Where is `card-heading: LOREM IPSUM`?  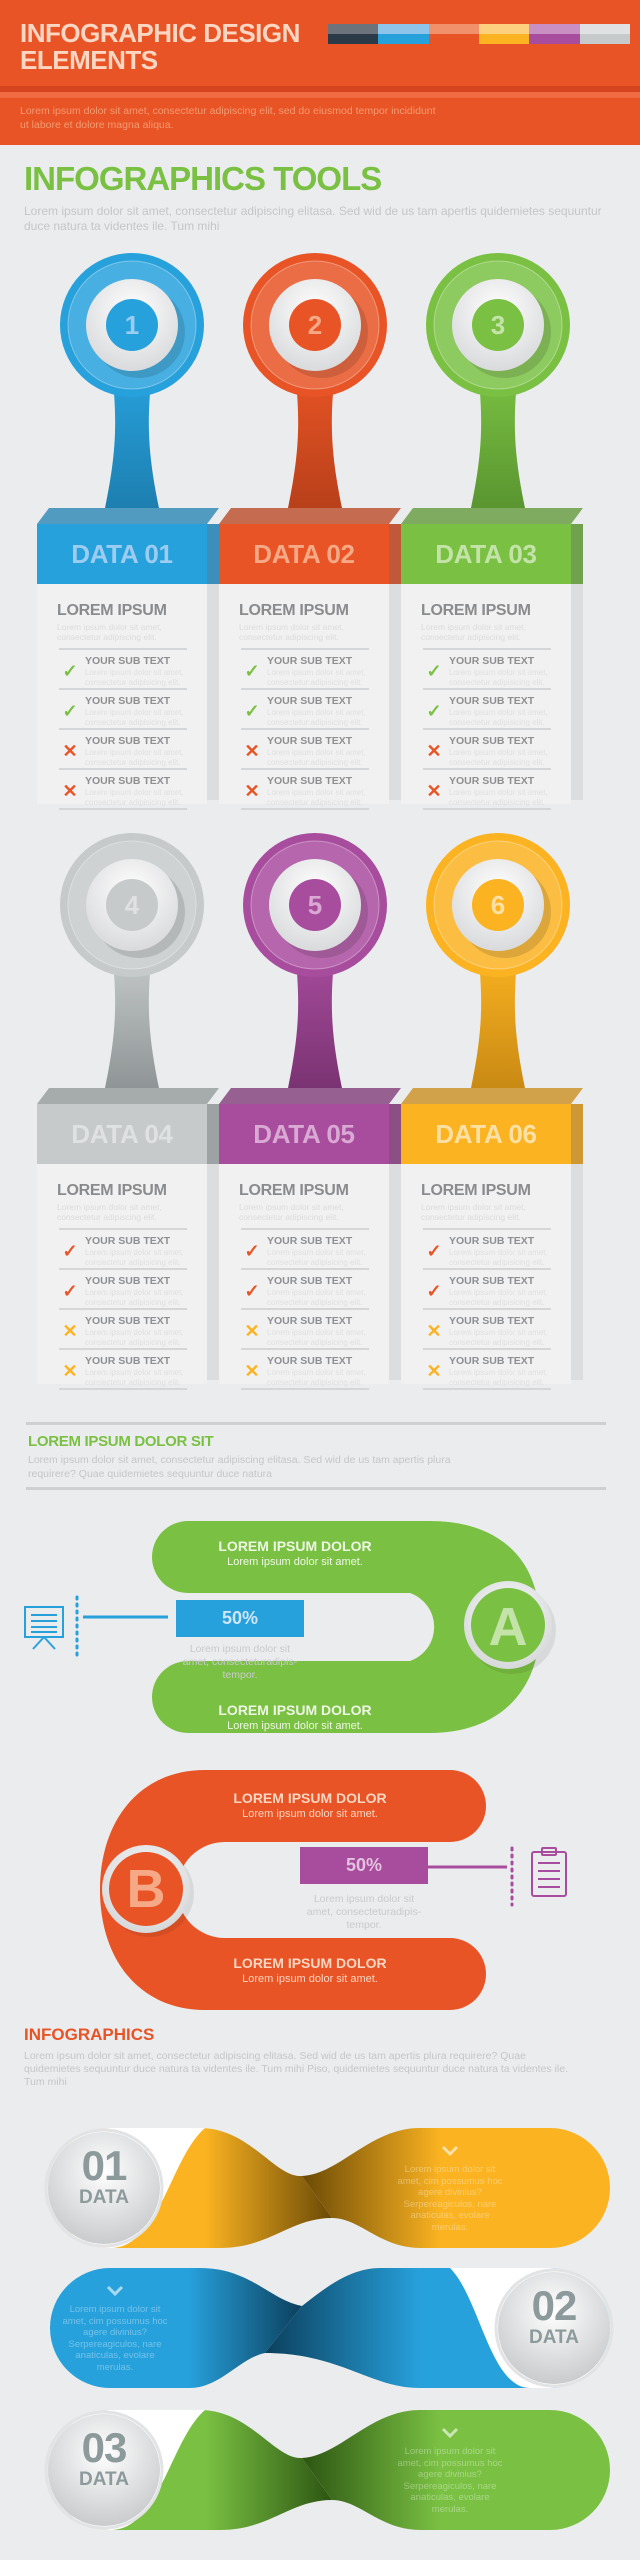
card-heading: LOREM IPSUM is located at coordinates (112, 610).